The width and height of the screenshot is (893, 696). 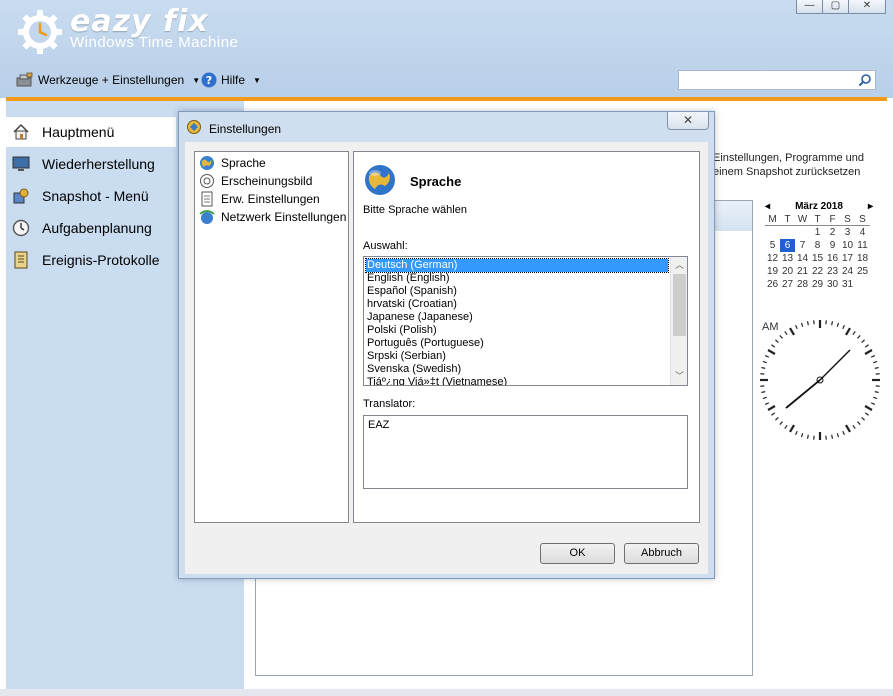 I want to click on sidebar-item-ereignis-protokolle: Ereignis-Protokolle, so click(x=91, y=260).